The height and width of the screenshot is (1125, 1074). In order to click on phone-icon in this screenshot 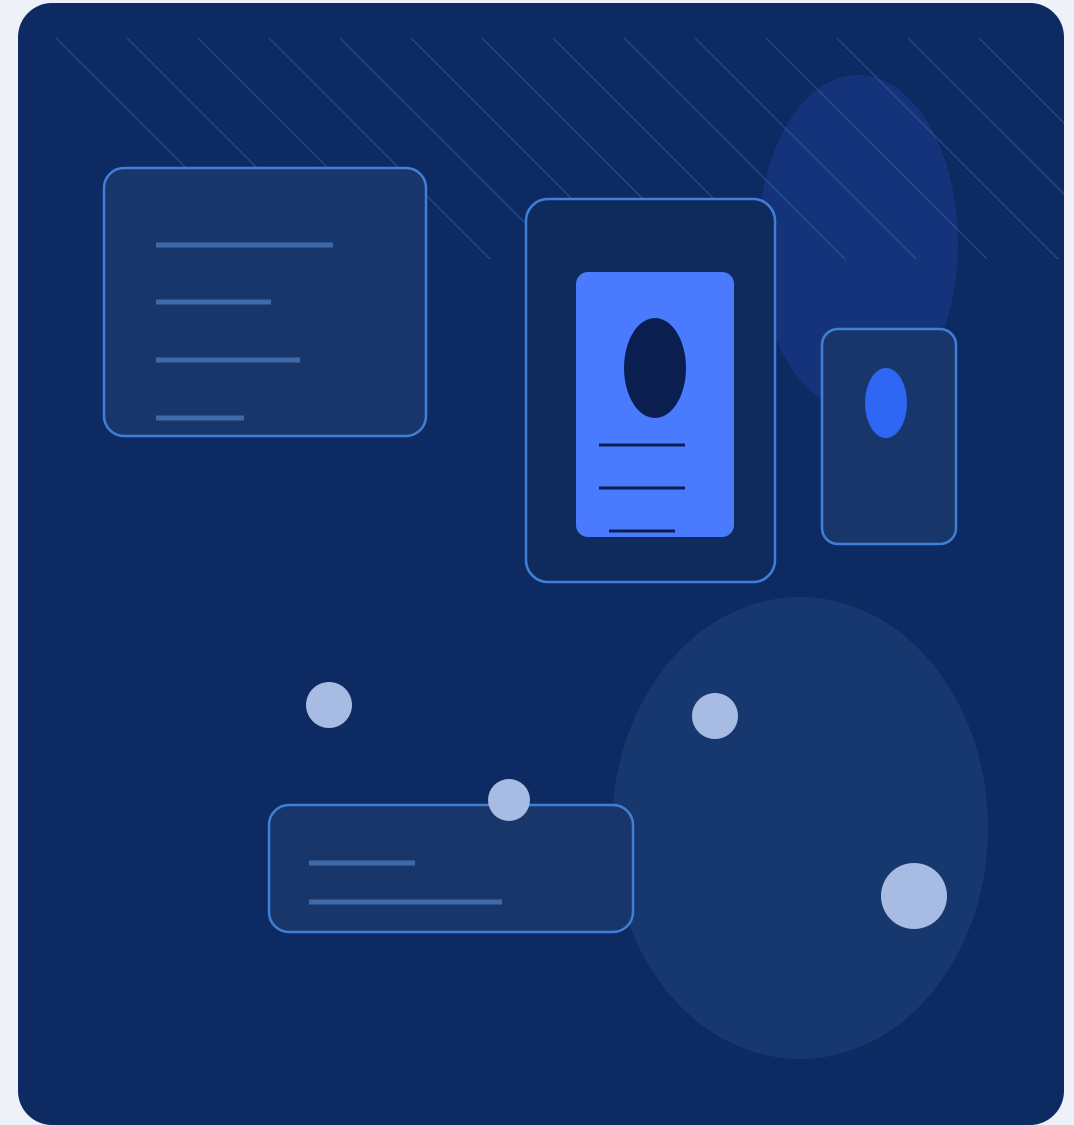, I will do `click(650, 390)`.